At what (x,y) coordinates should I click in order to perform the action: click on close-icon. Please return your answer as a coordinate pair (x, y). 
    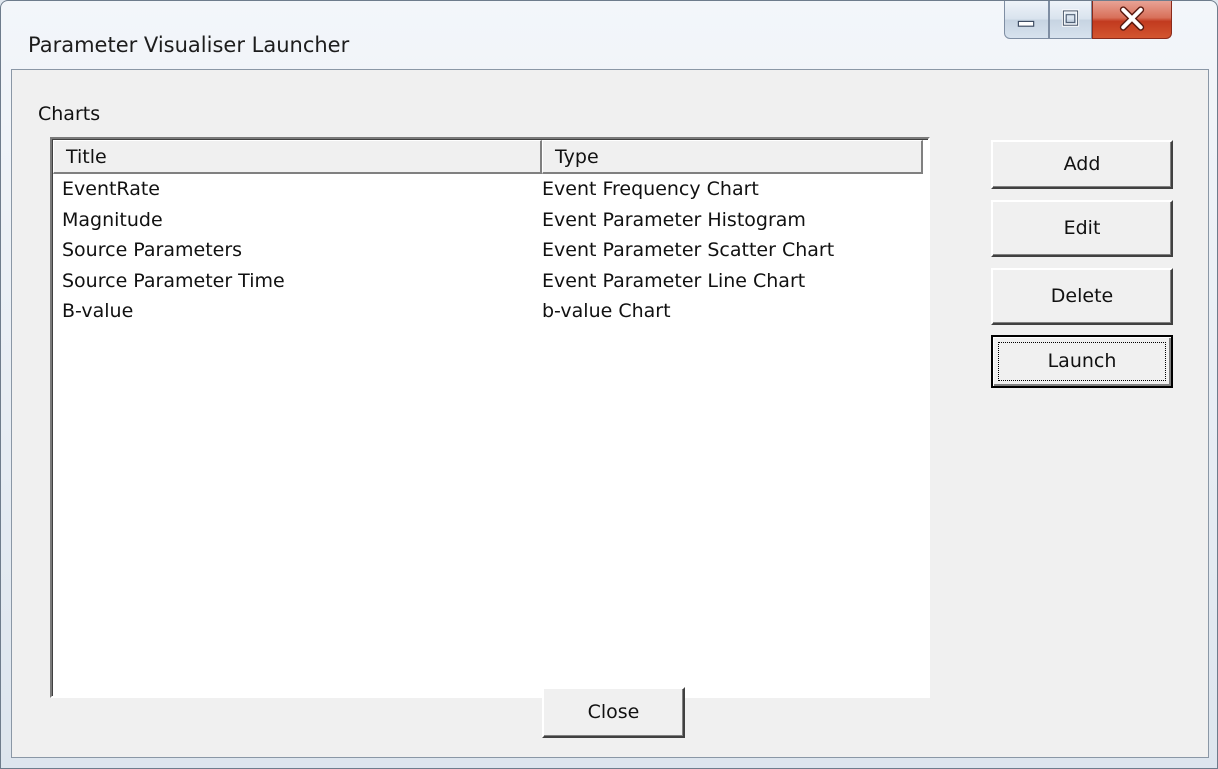
    Looking at the image, I should click on (1132, 18).